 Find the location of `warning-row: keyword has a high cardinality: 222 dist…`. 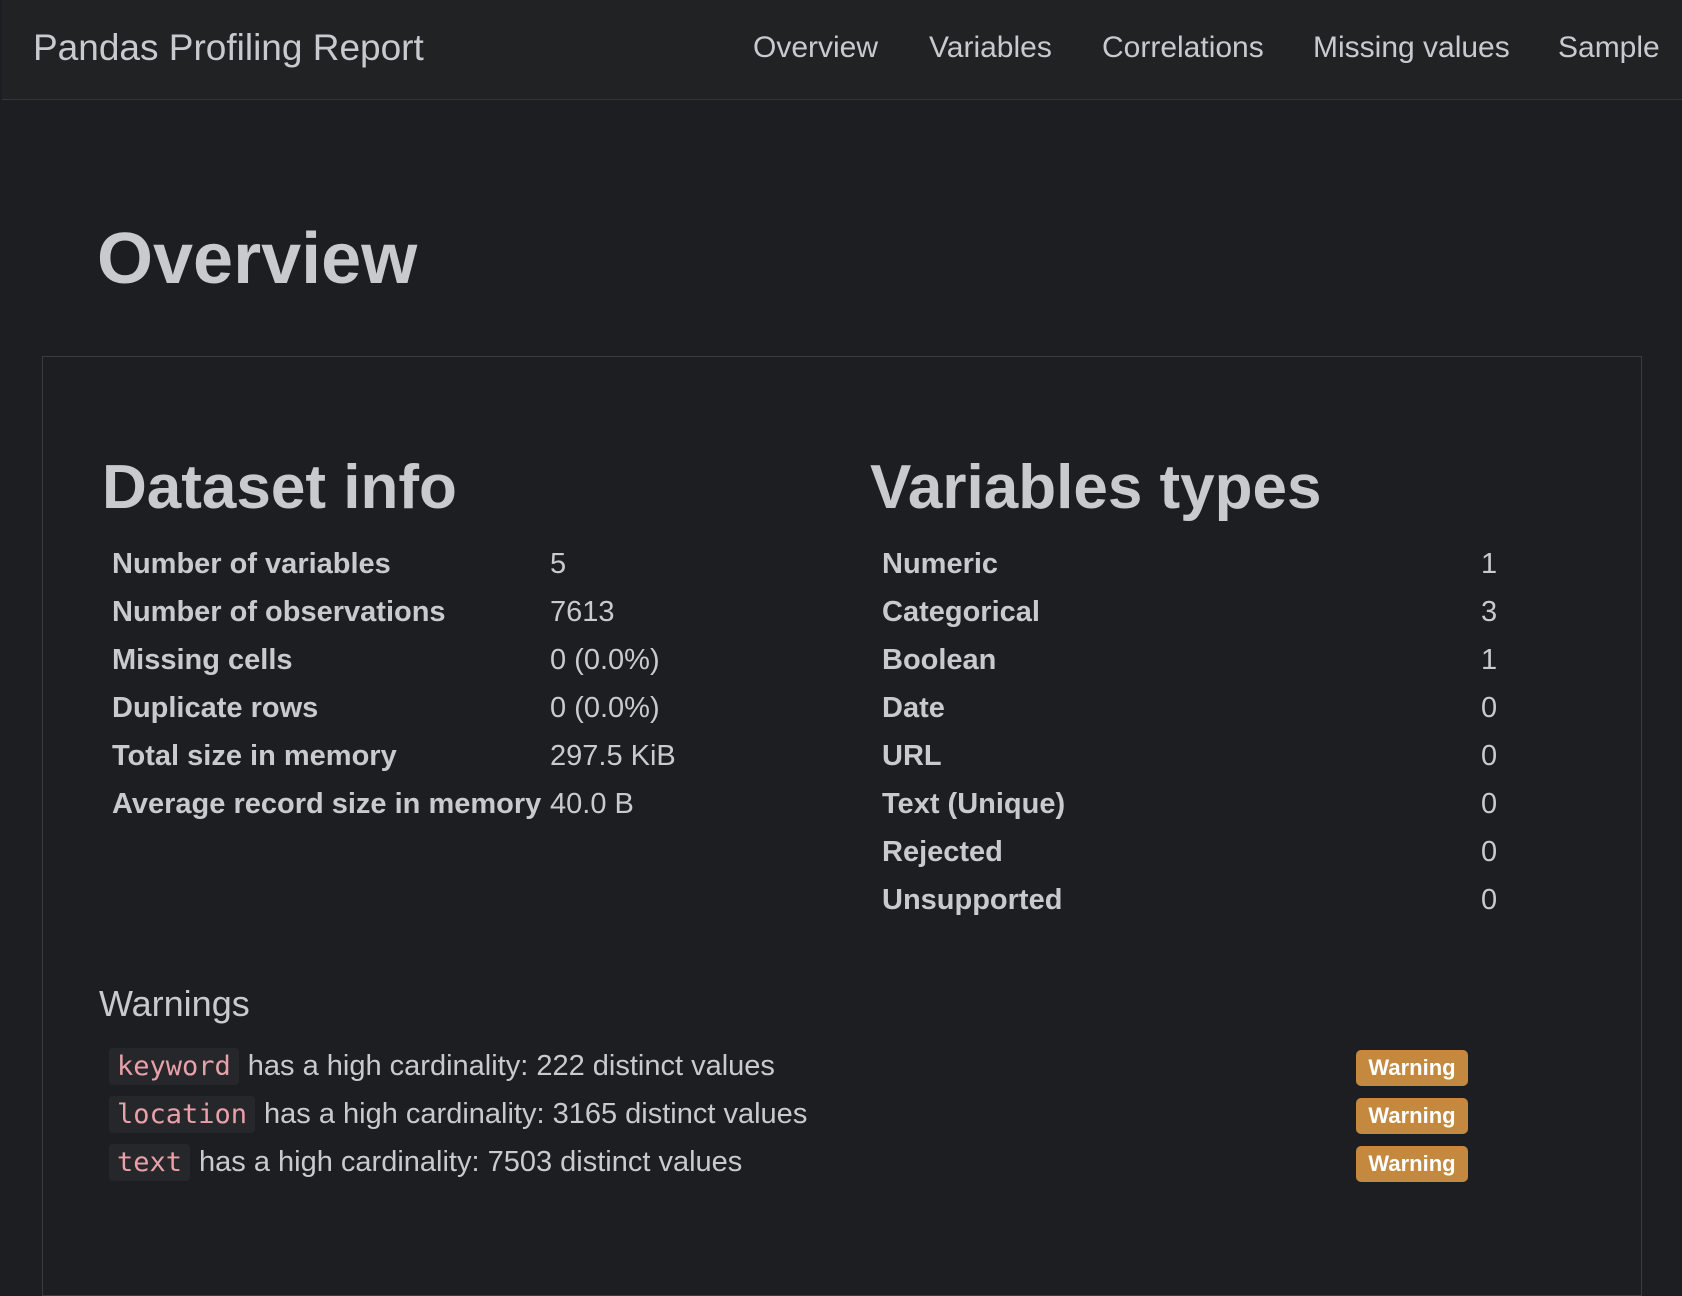

warning-row: keyword has a high cardinality: 222 dist… is located at coordinates (442, 1066).